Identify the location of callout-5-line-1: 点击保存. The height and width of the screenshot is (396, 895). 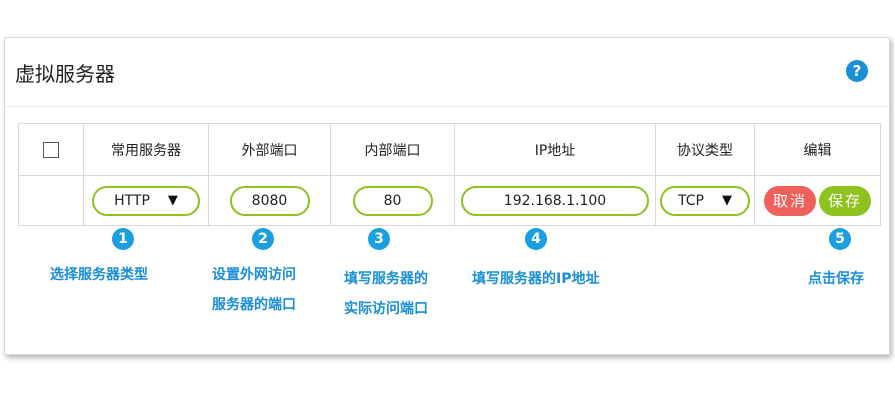
(836, 279).